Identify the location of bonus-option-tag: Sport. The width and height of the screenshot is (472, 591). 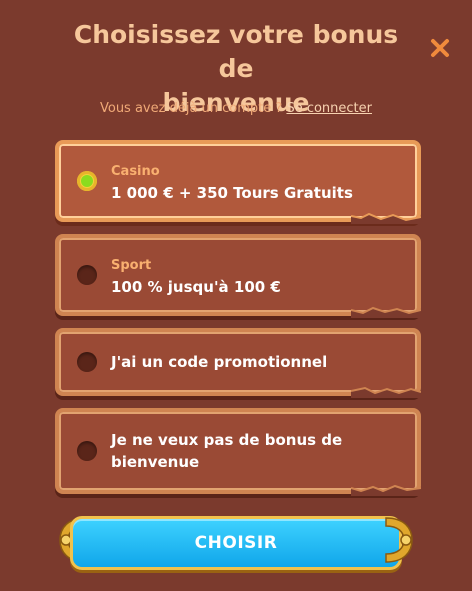
(131, 265).